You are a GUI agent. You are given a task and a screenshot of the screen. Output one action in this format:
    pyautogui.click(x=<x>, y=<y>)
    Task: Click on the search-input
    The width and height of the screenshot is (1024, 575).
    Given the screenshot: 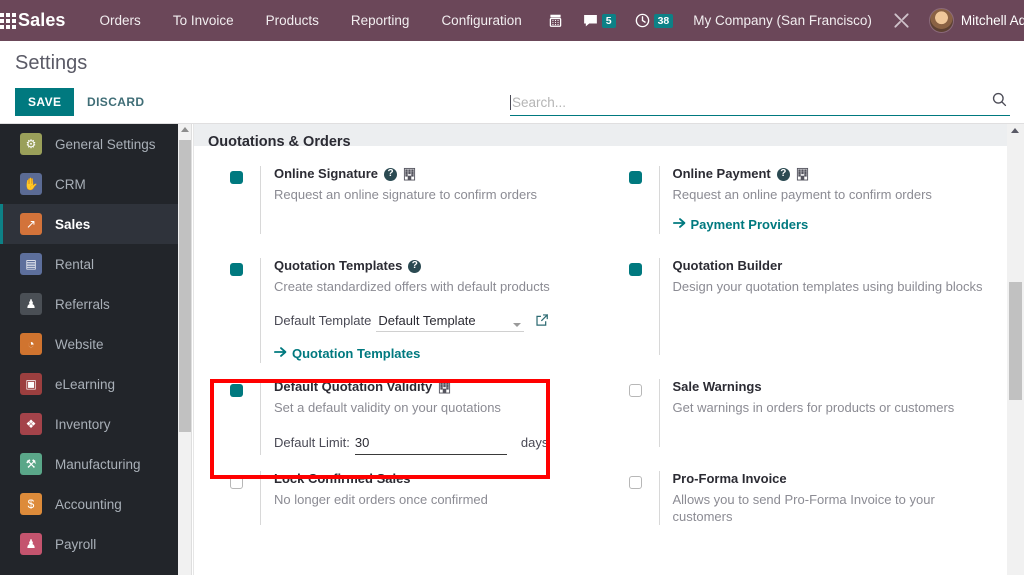 What is the action you would take?
    pyautogui.click(x=751, y=102)
    